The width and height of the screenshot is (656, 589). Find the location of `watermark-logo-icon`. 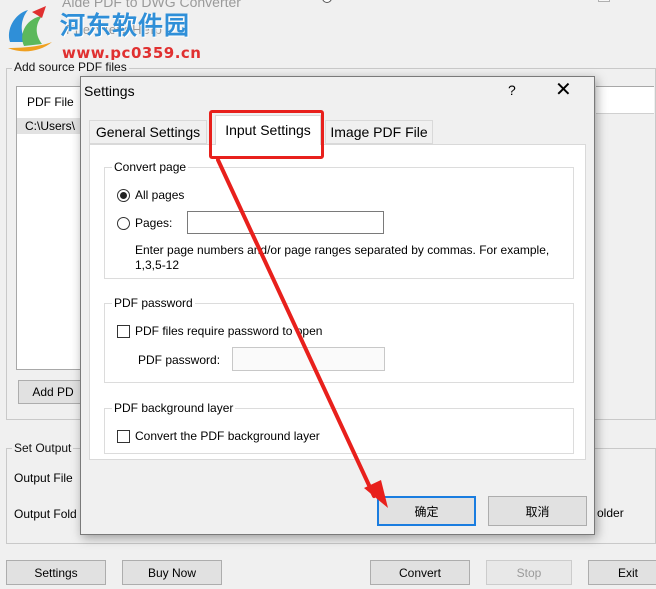

watermark-logo-icon is located at coordinates (30, 29).